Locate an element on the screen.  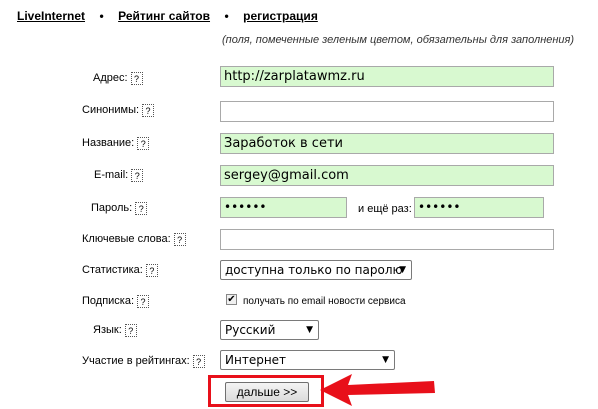
ratings-select: Интернет ▼ is located at coordinates (307, 360).